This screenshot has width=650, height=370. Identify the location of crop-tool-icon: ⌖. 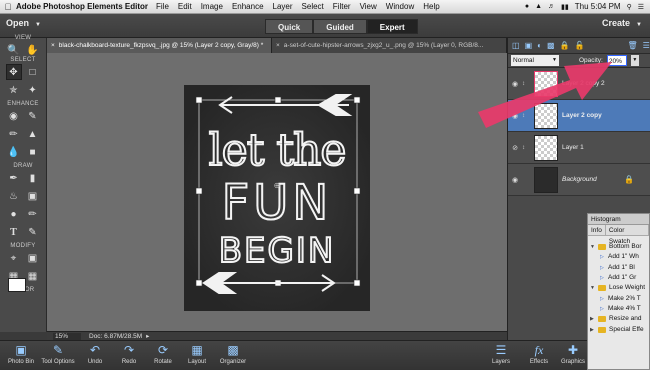
(14, 258).